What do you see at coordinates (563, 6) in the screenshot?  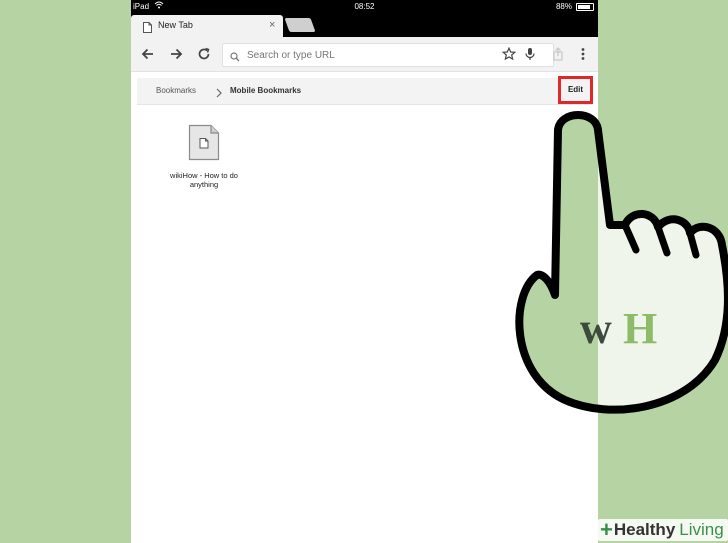 I see `battery-percent: 88%` at bounding box center [563, 6].